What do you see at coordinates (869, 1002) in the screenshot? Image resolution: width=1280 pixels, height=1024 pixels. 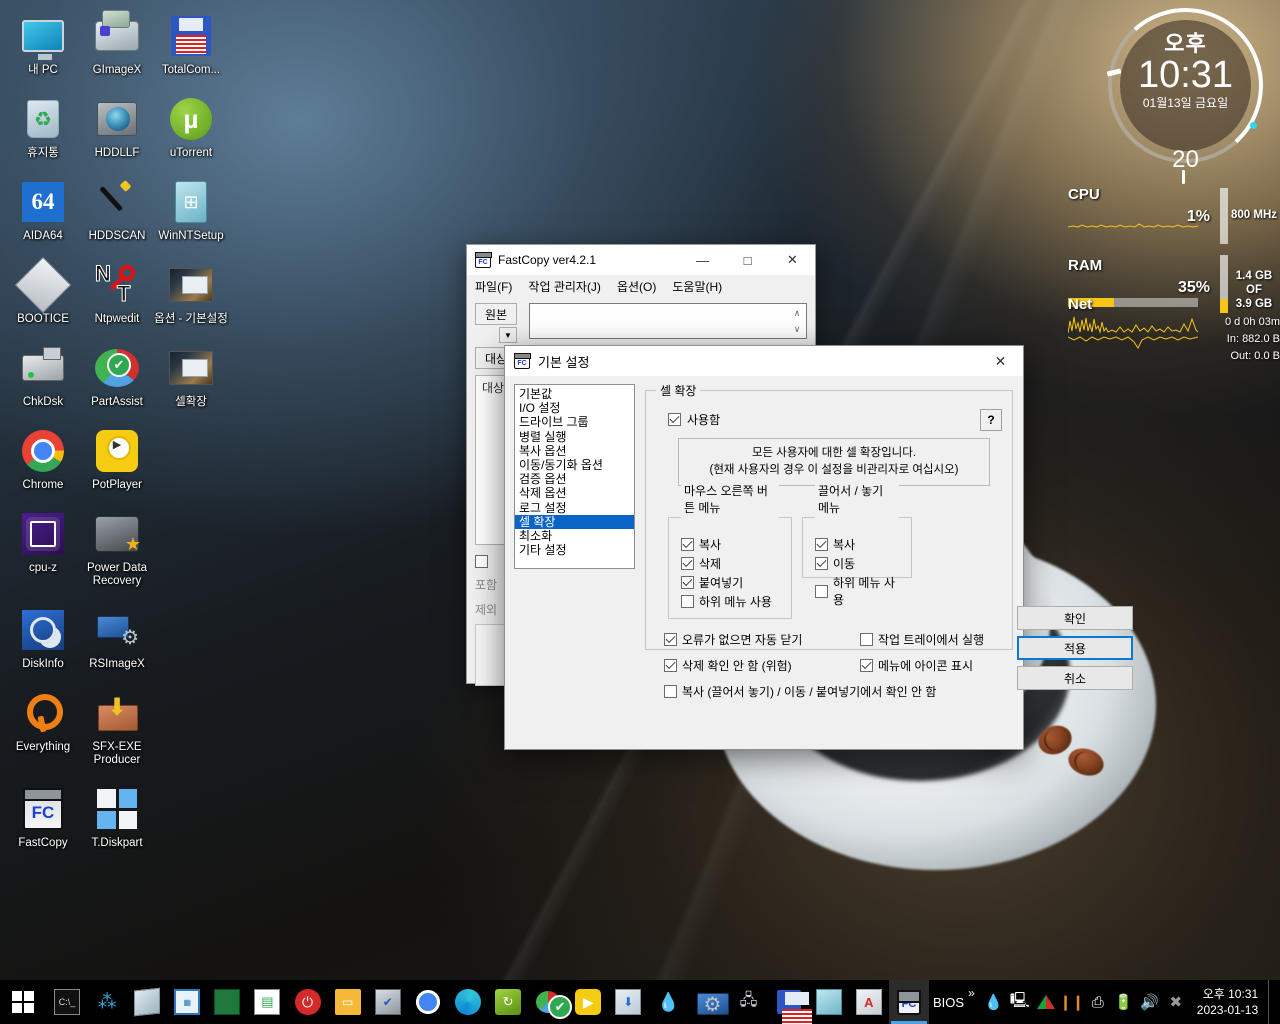 I see `taskbar-item-pdf-reader: A` at bounding box center [869, 1002].